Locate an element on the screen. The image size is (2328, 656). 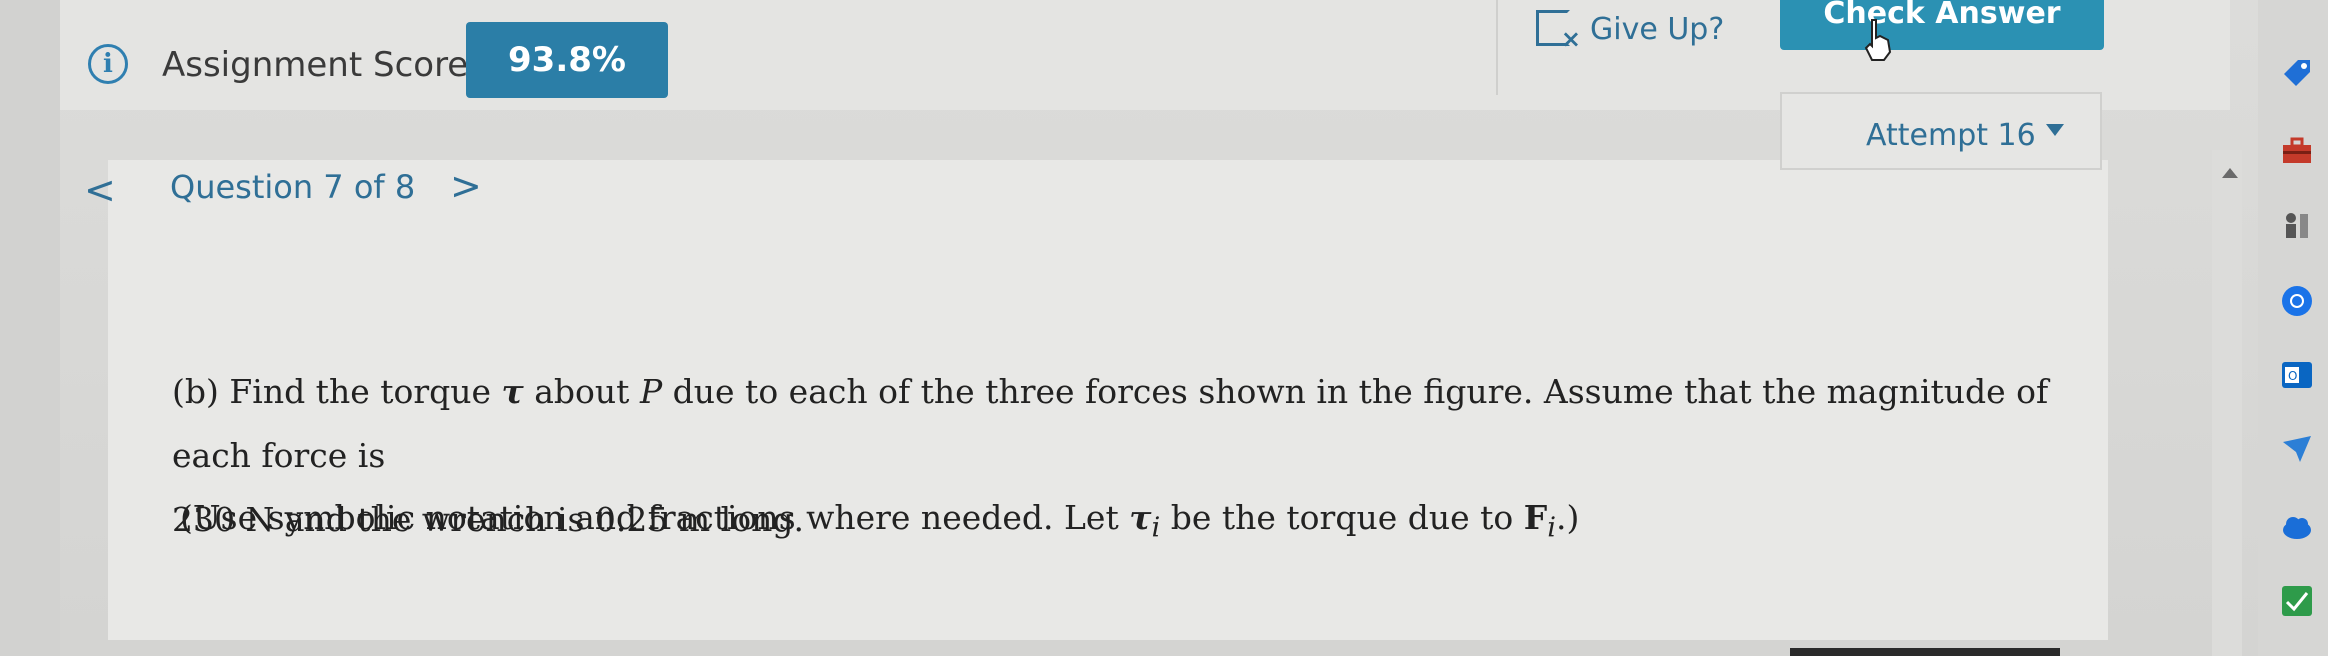
tag-icon is located at coordinates (2297, 73).